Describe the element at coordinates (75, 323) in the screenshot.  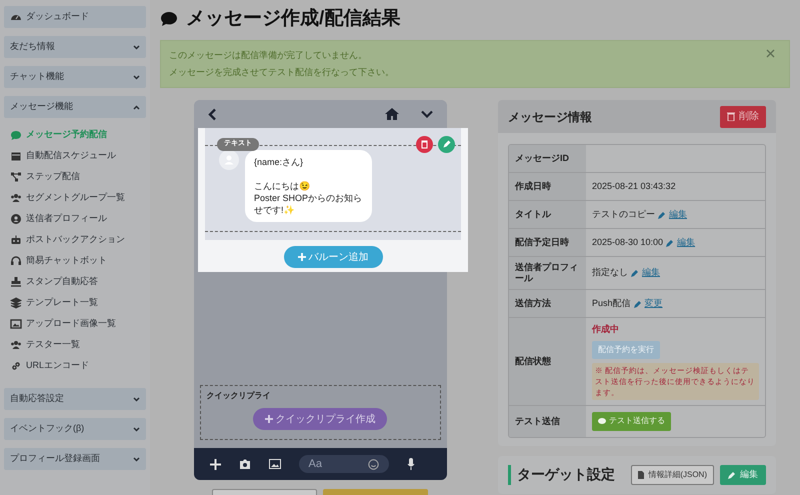
I see `sidebar-link: アップロード画像一覧` at that location.